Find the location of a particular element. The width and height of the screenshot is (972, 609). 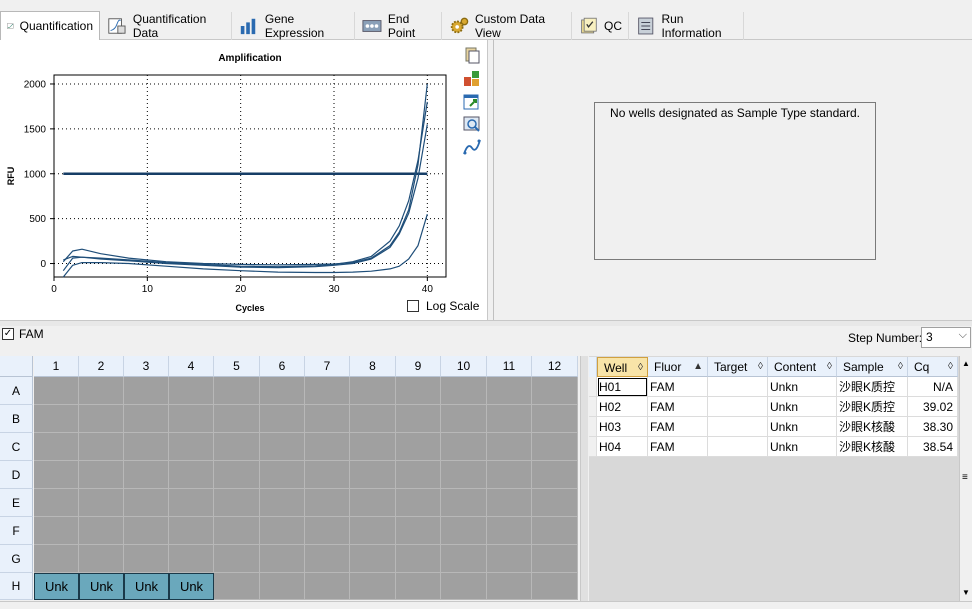

plate-row-header: F is located at coordinates (16, 531).